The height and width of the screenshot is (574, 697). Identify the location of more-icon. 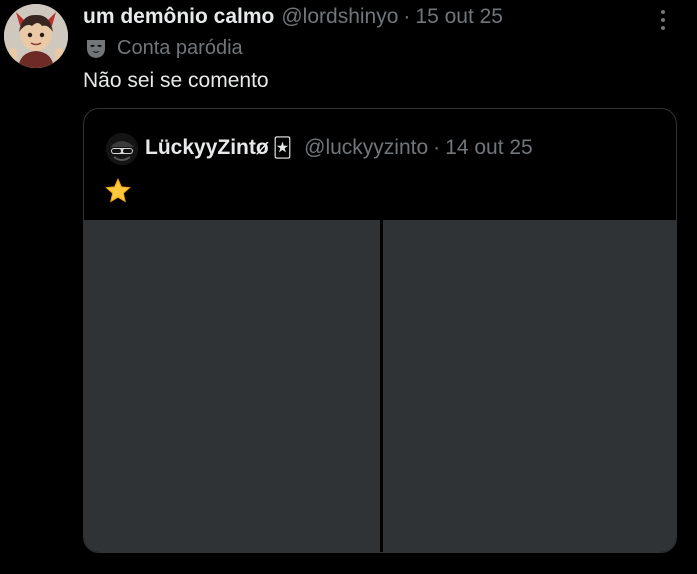
(663, 20).